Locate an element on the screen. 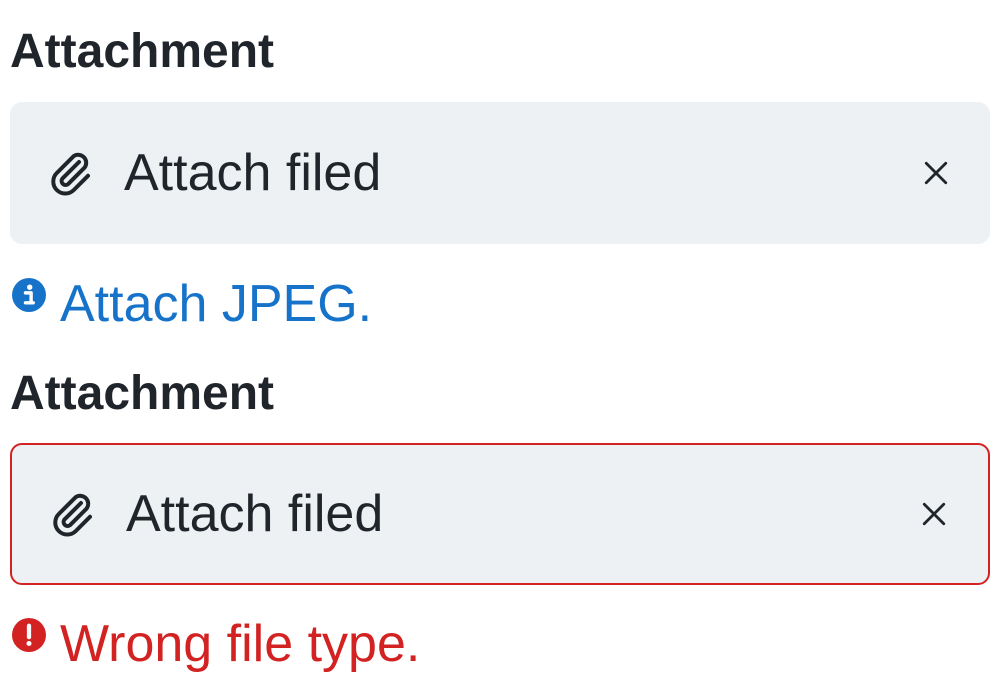 The width and height of the screenshot is (1000, 693). helper-text: Attach JPEG. is located at coordinates (216, 304).